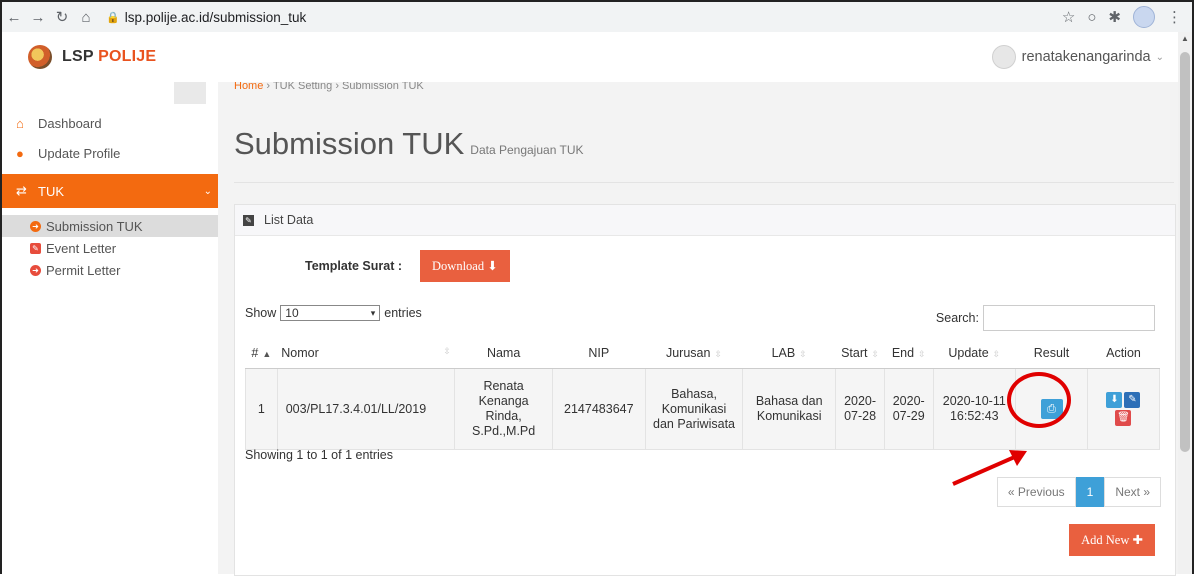  What do you see at coordinates (909, 353) in the screenshot?
I see `column-header-end: End ⇳` at bounding box center [909, 353].